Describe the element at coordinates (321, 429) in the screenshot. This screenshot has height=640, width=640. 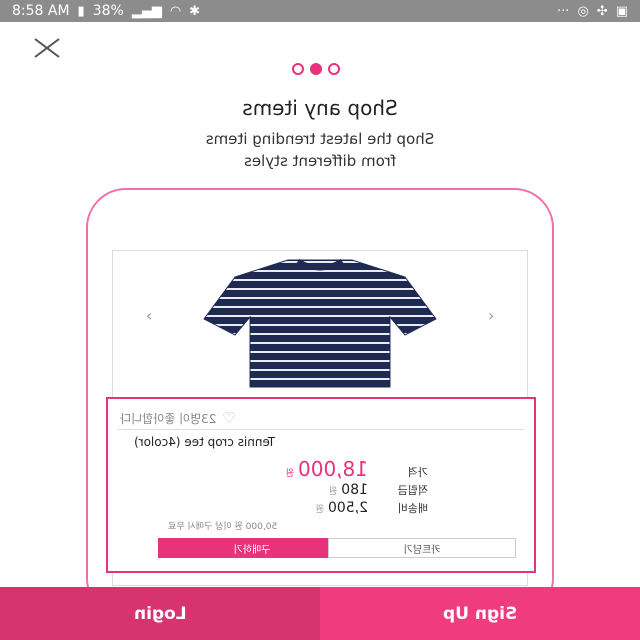
I see `divider` at that location.